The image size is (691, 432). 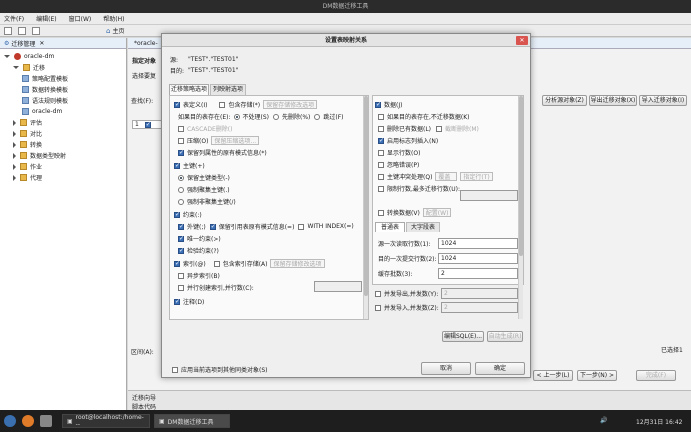 What do you see at coordinates (16, 67) in the screenshot?
I see `expanded-arrow-icon` at bounding box center [16, 67].